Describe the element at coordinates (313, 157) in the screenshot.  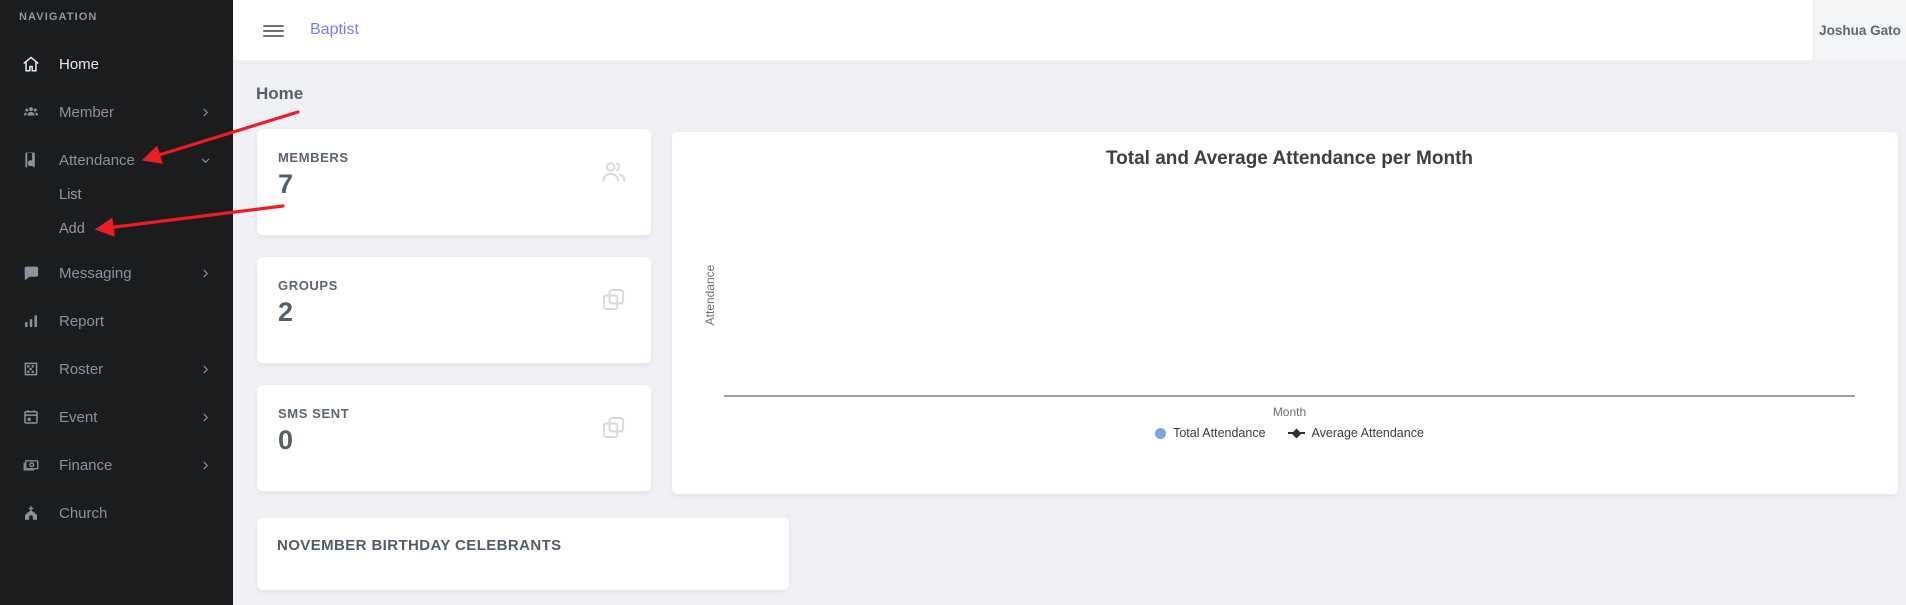
I see `stat-label: MEMBERS` at that location.